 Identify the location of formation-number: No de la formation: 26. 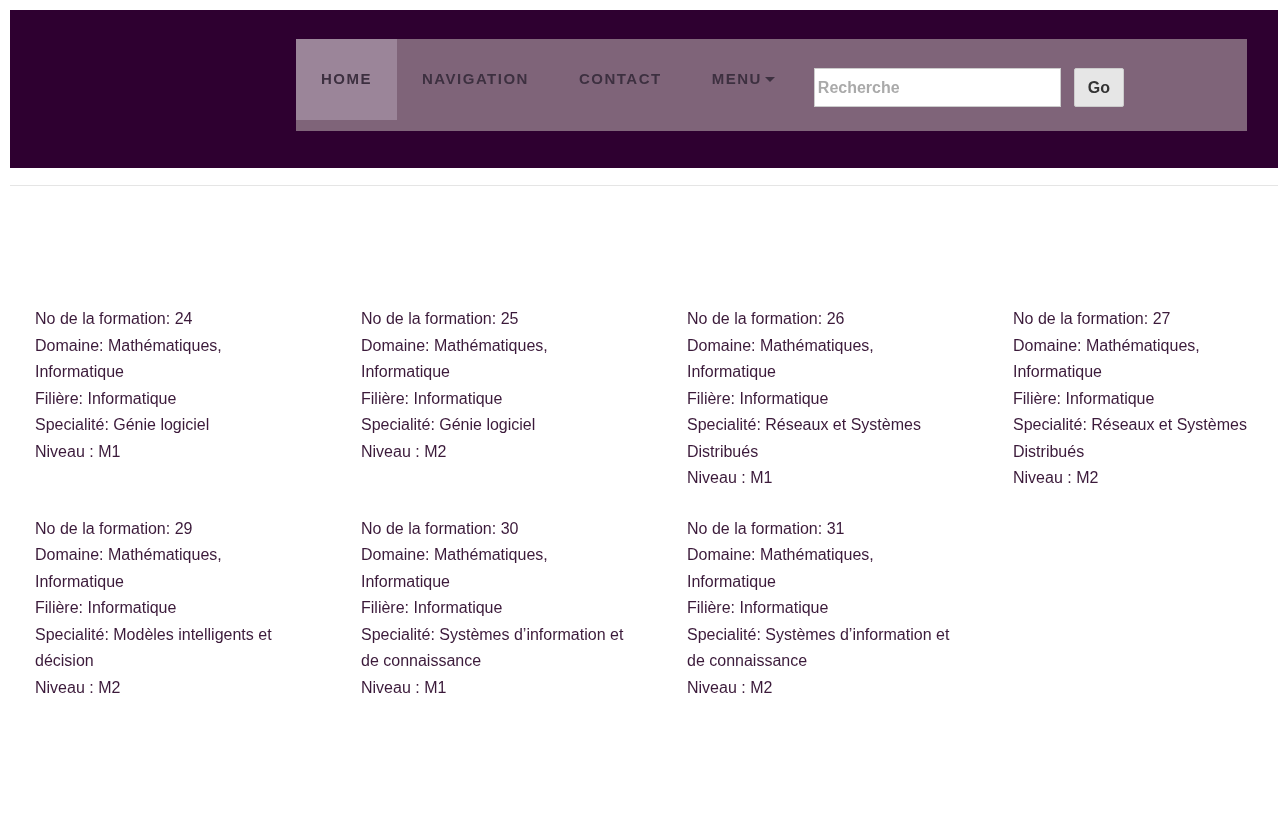
(766, 319).